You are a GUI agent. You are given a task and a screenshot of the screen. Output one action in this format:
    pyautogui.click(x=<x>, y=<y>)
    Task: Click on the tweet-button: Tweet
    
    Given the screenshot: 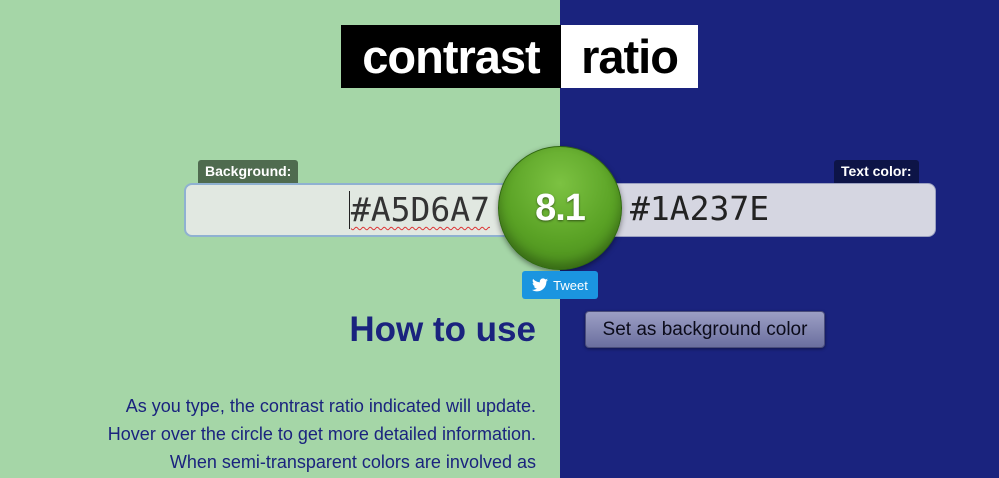 What is the action you would take?
    pyautogui.click(x=560, y=285)
    